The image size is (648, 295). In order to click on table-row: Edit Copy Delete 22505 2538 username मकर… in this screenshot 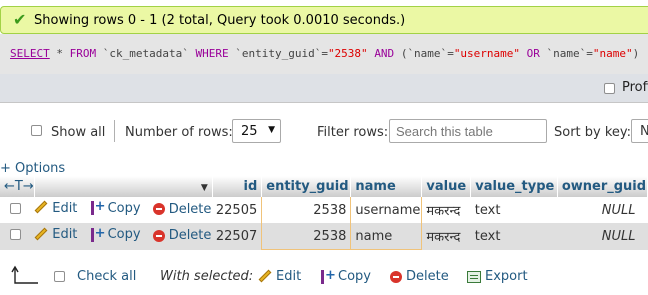, I will do `click(324, 210)`.